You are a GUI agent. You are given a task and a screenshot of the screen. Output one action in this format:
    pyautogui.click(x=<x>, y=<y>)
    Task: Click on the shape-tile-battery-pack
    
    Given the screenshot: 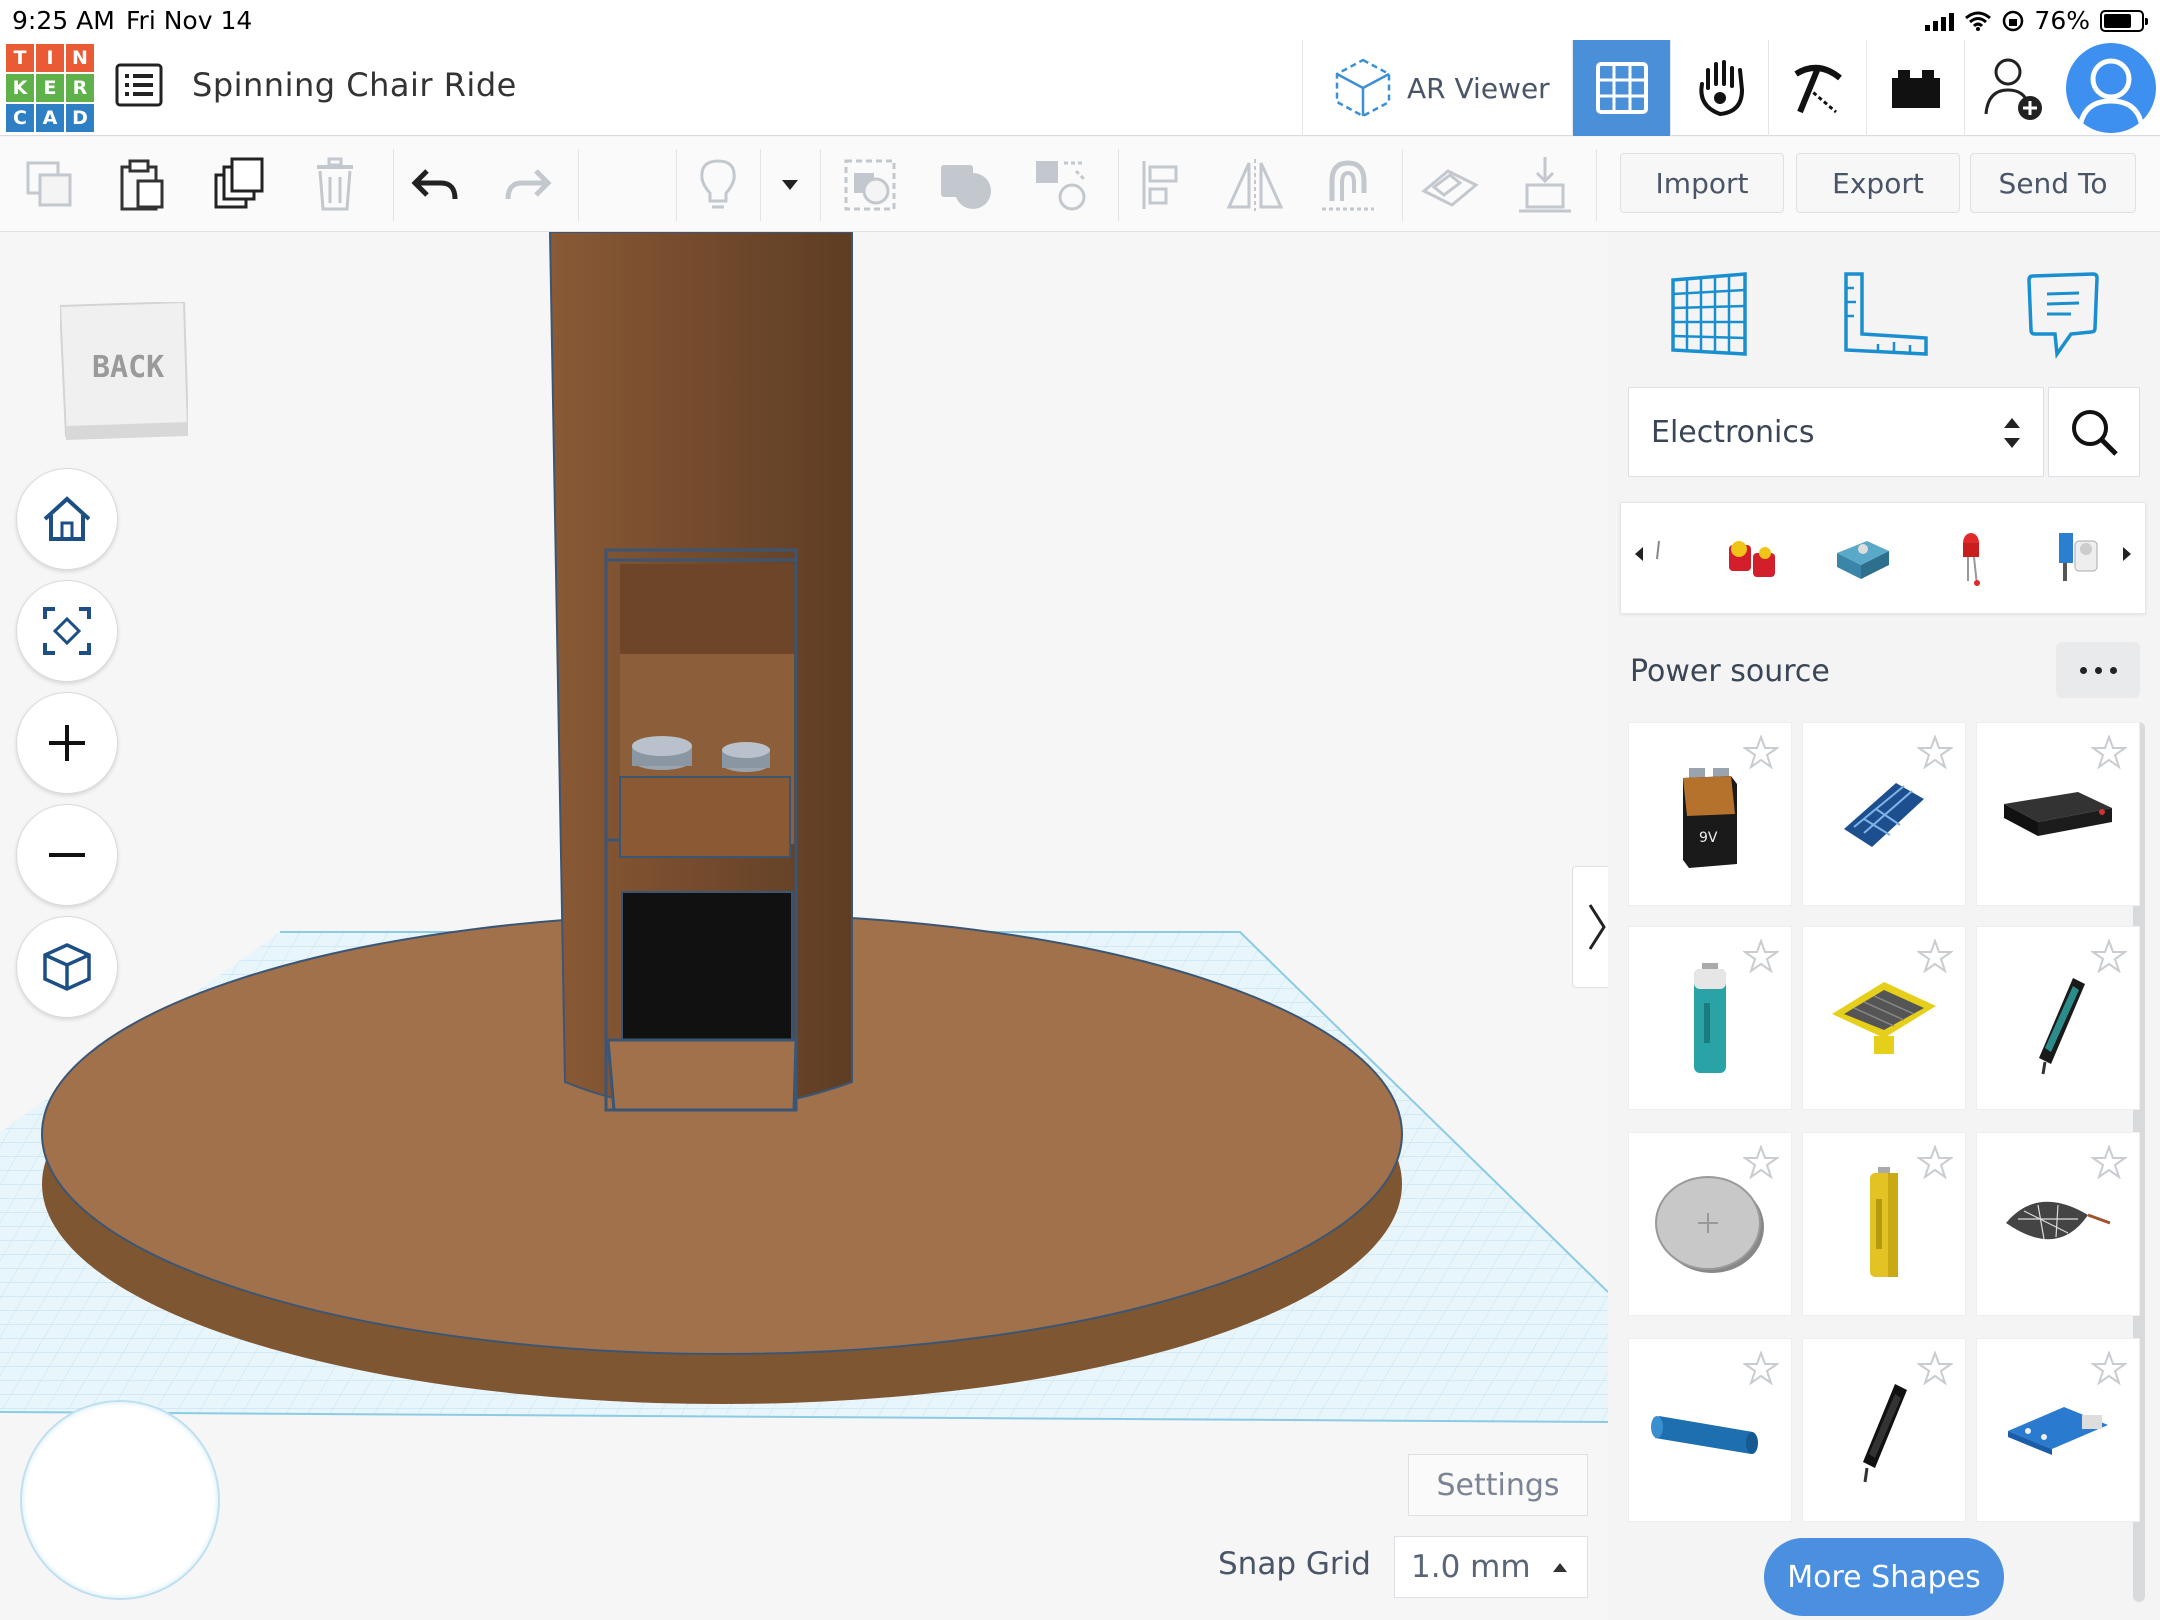 What is the action you would take?
    pyautogui.click(x=2058, y=814)
    